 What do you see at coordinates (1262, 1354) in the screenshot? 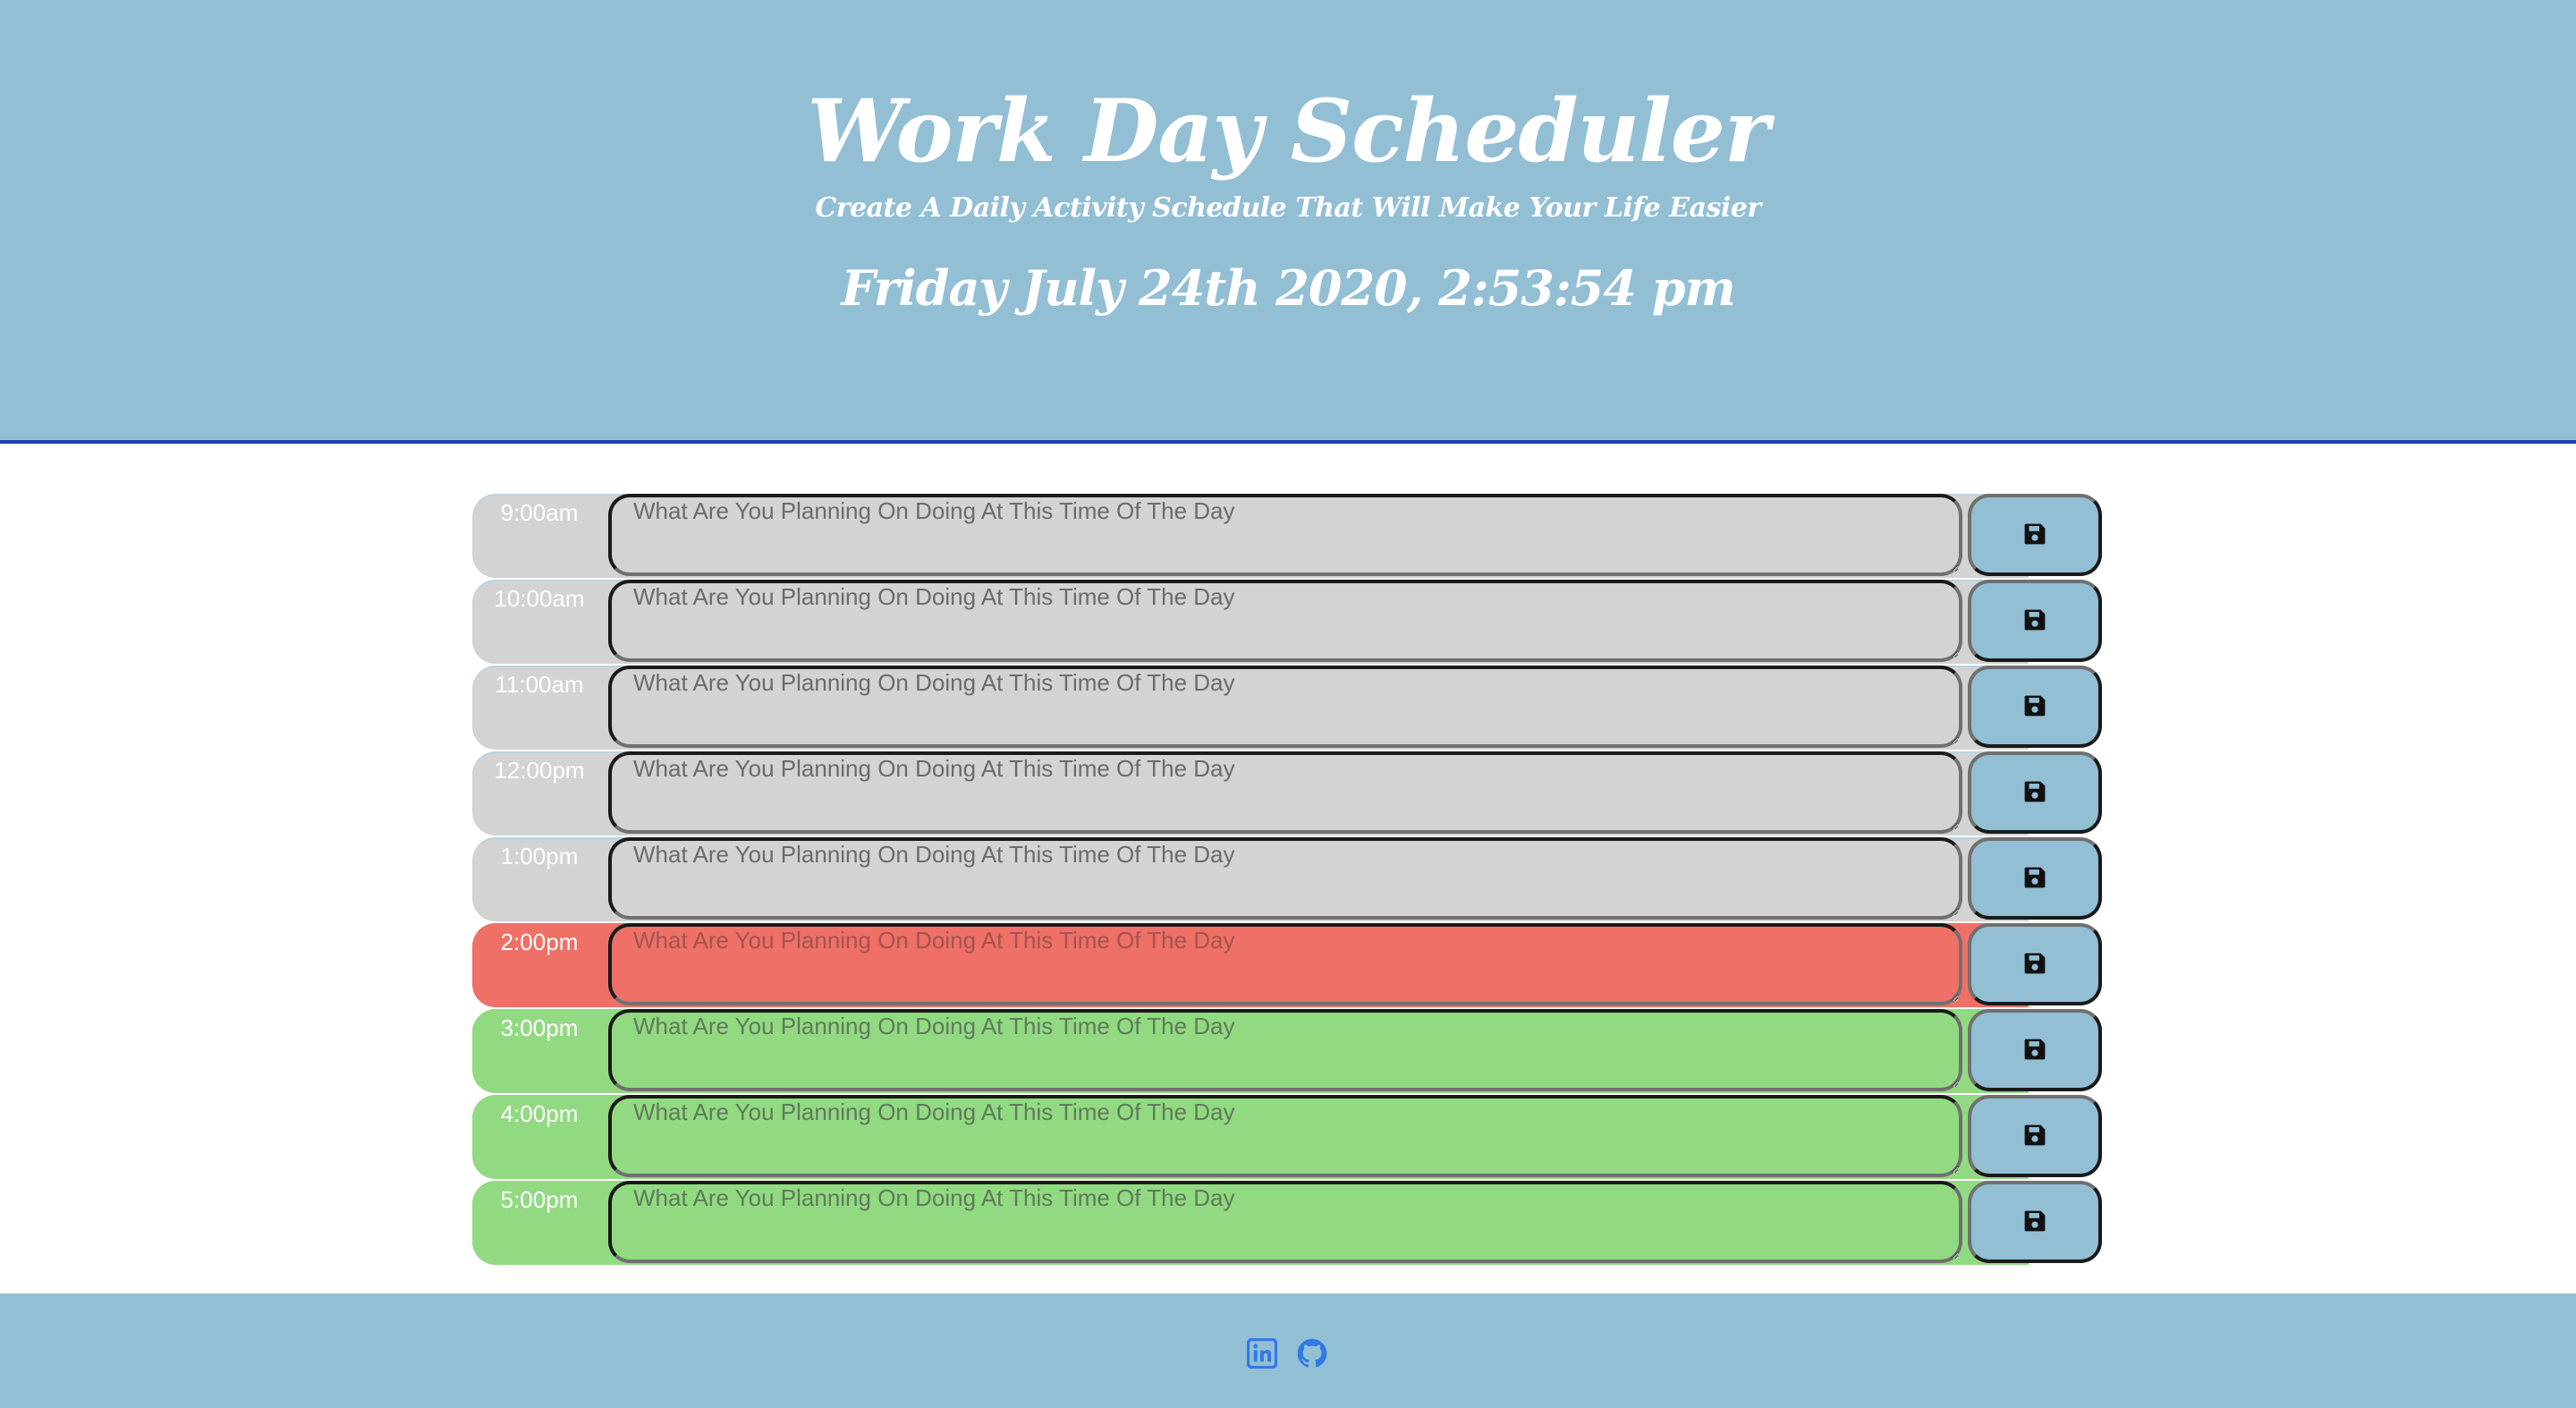
I see `linkedin-icon` at bounding box center [1262, 1354].